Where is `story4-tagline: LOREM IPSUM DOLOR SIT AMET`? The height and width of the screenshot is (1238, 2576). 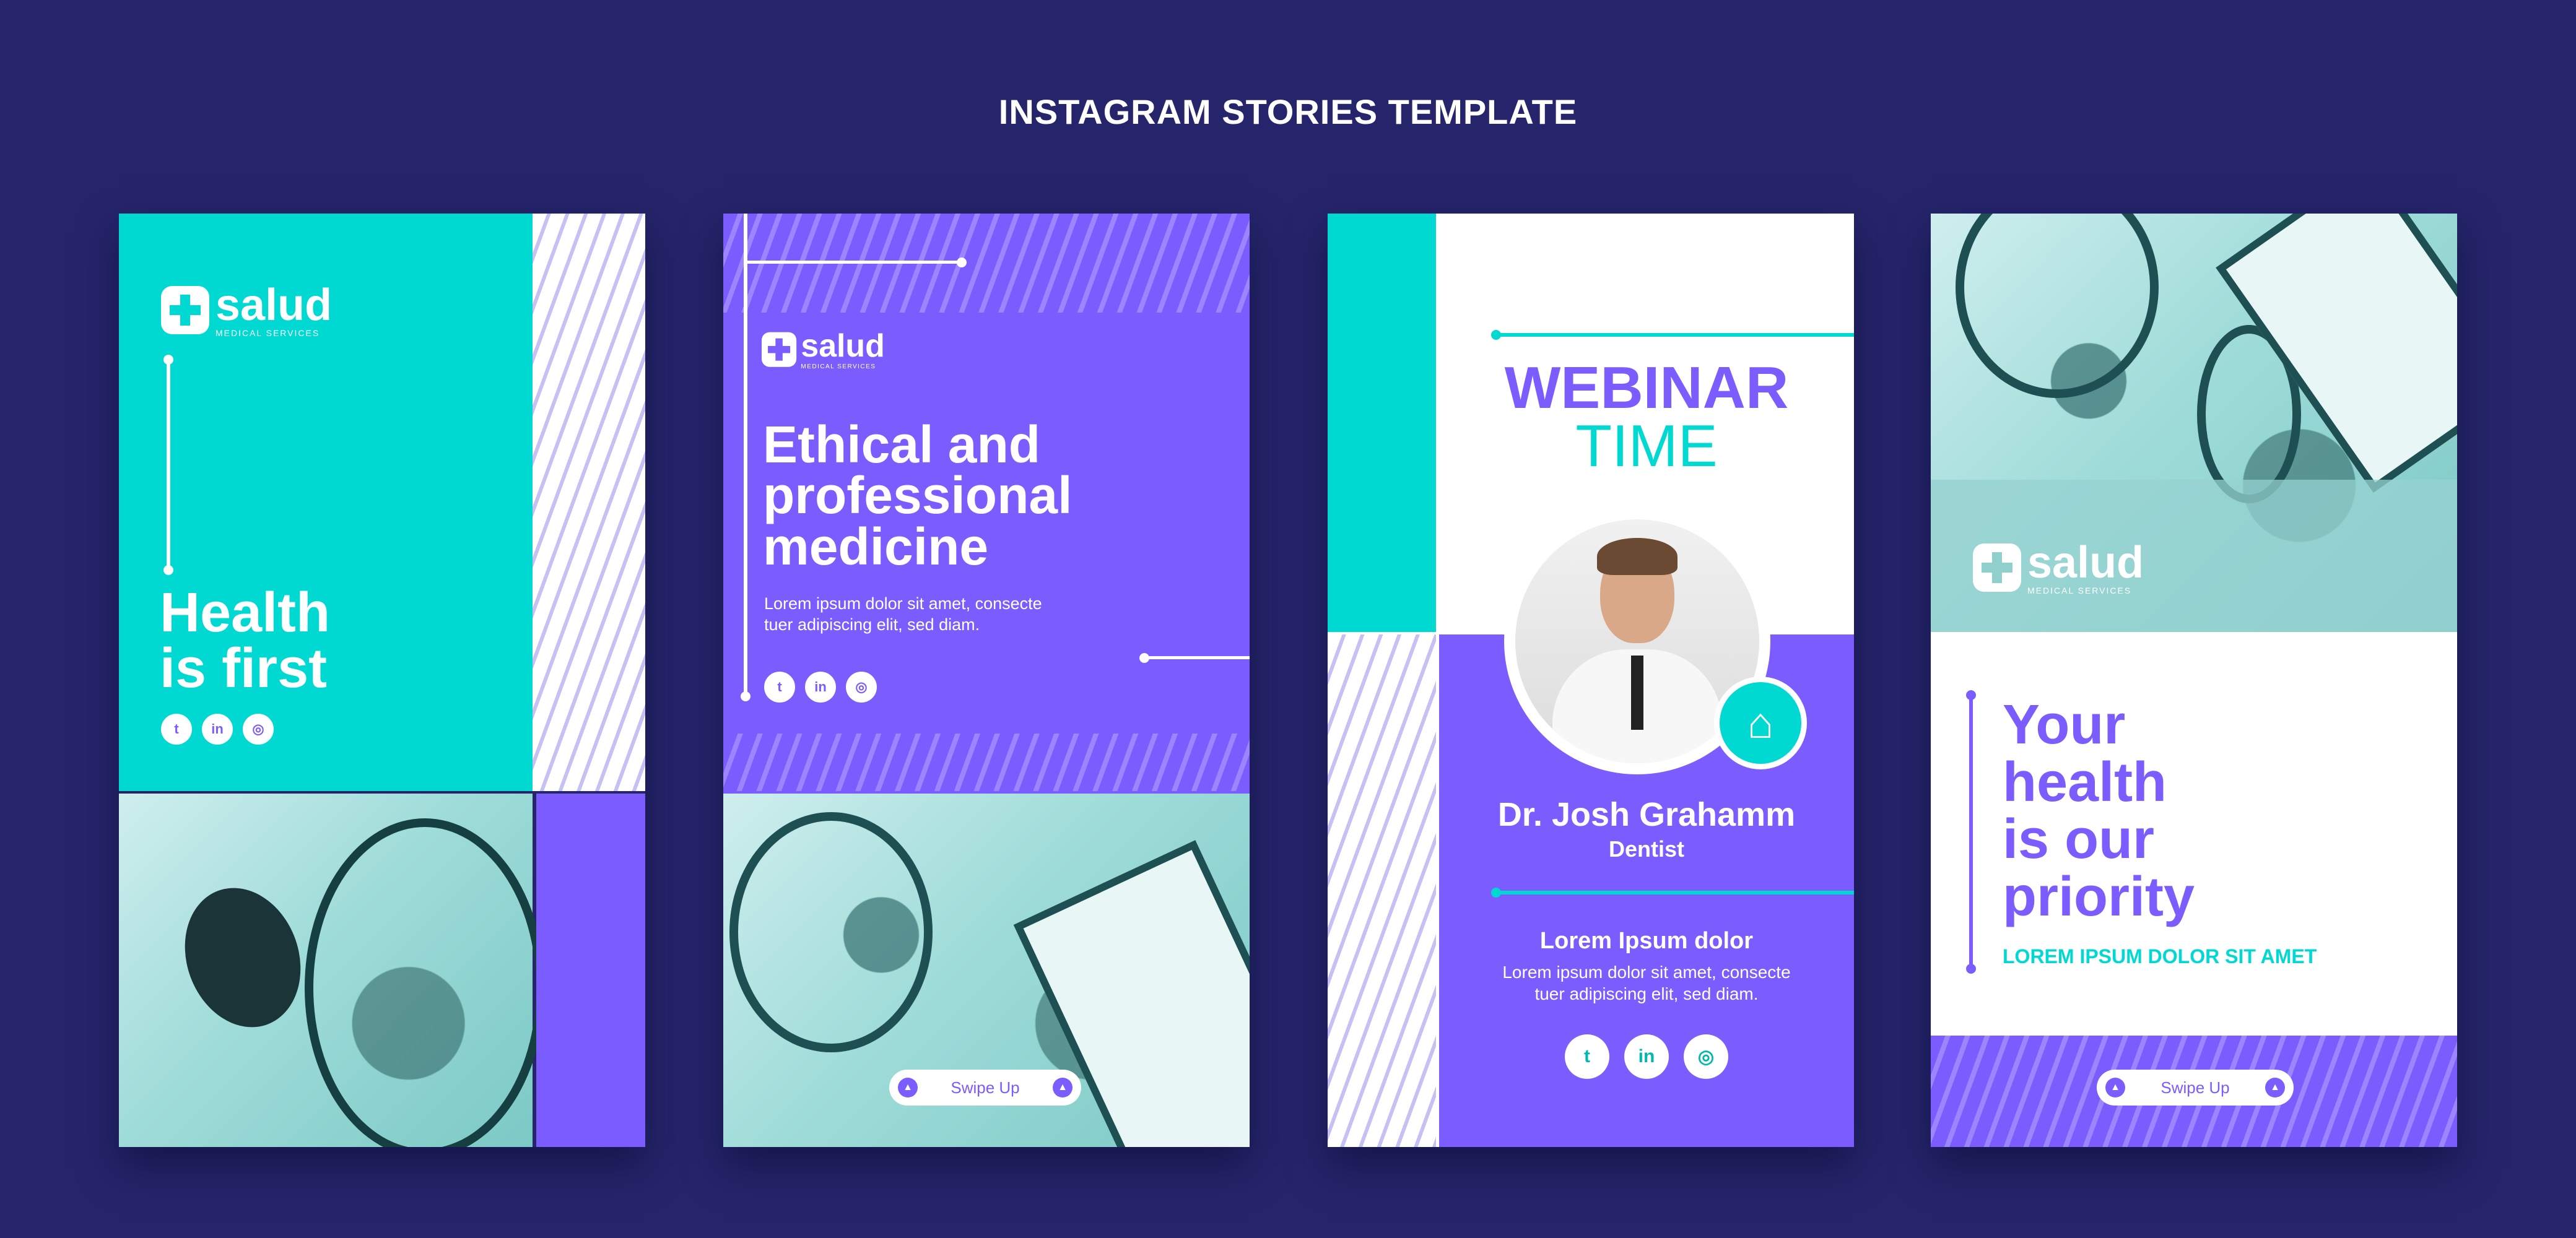 story4-tagline: LOREM IPSUM DOLOR SIT AMET is located at coordinates (2160, 956).